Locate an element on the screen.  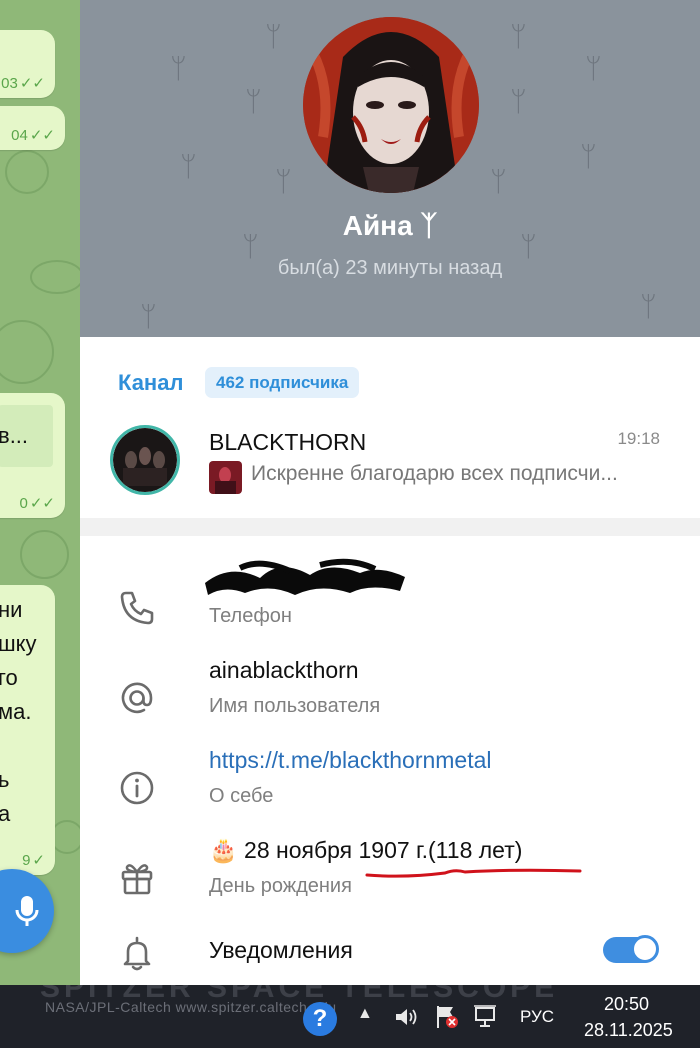
notifications-toggle is located at coordinates (631, 949).